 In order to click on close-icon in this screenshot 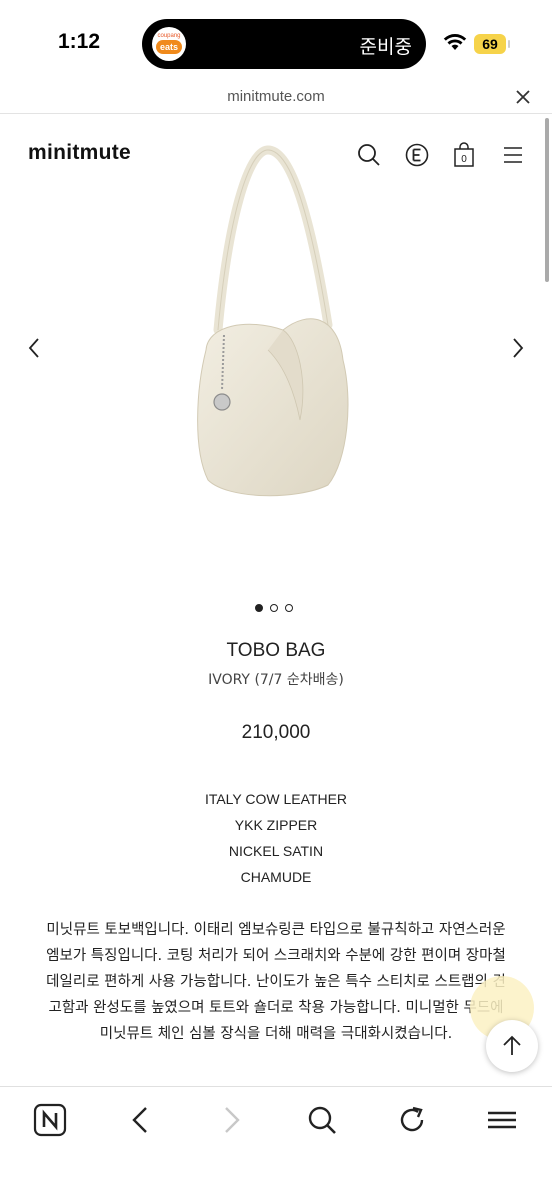, I will do `click(523, 97)`.